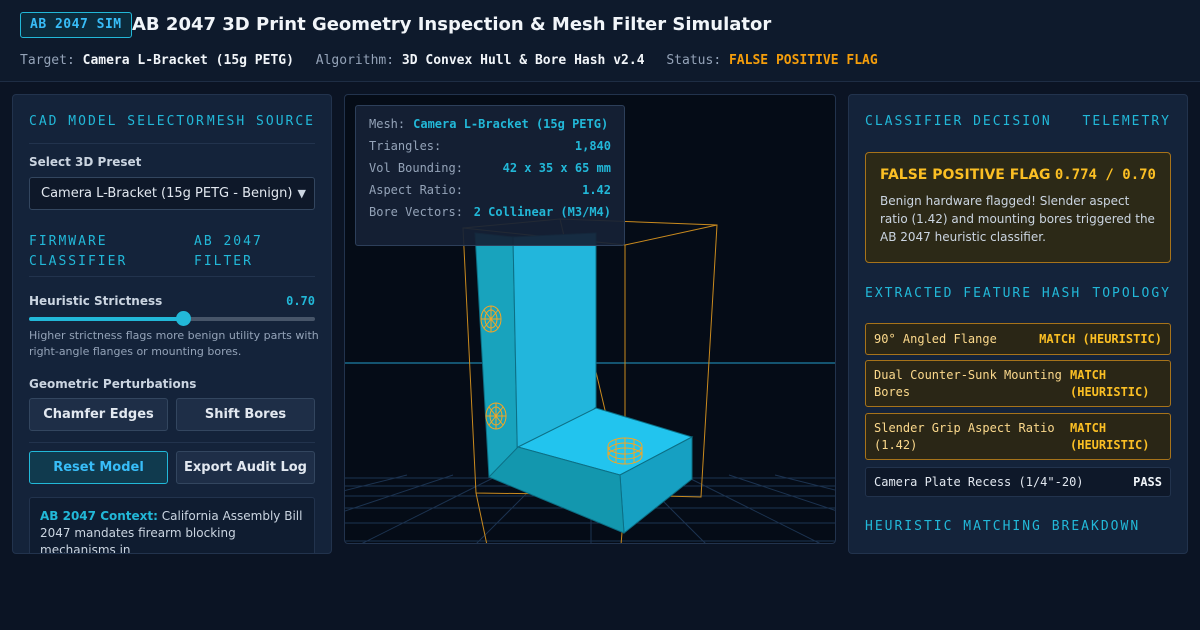  What do you see at coordinates (803, 60) in the screenshot?
I see `status-value: FALSE POSITIVE FLAG` at bounding box center [803, 60].